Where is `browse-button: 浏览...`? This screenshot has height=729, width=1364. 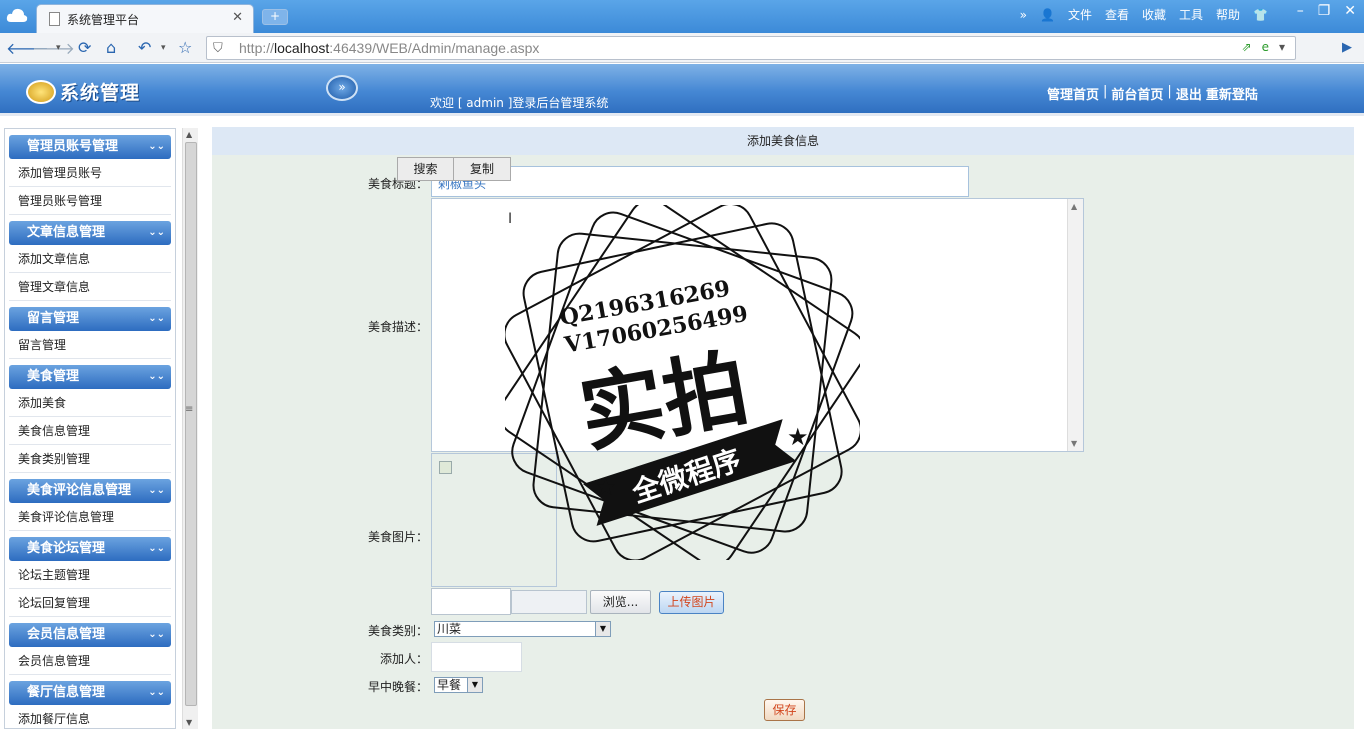
browse-button: 浏览... is located at coordinates (620, 602).